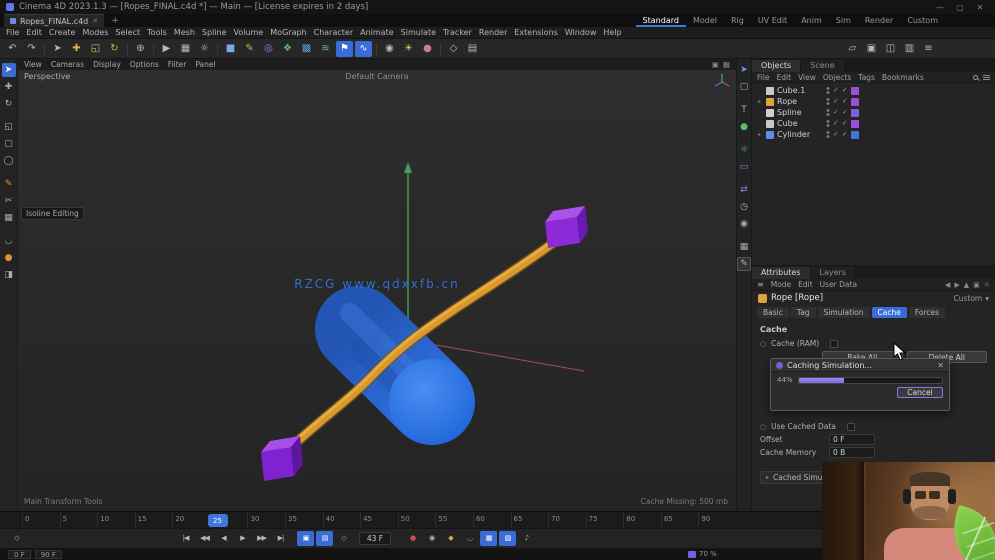  I want to click on viewport-menu-item: Display, so click(107, 64).